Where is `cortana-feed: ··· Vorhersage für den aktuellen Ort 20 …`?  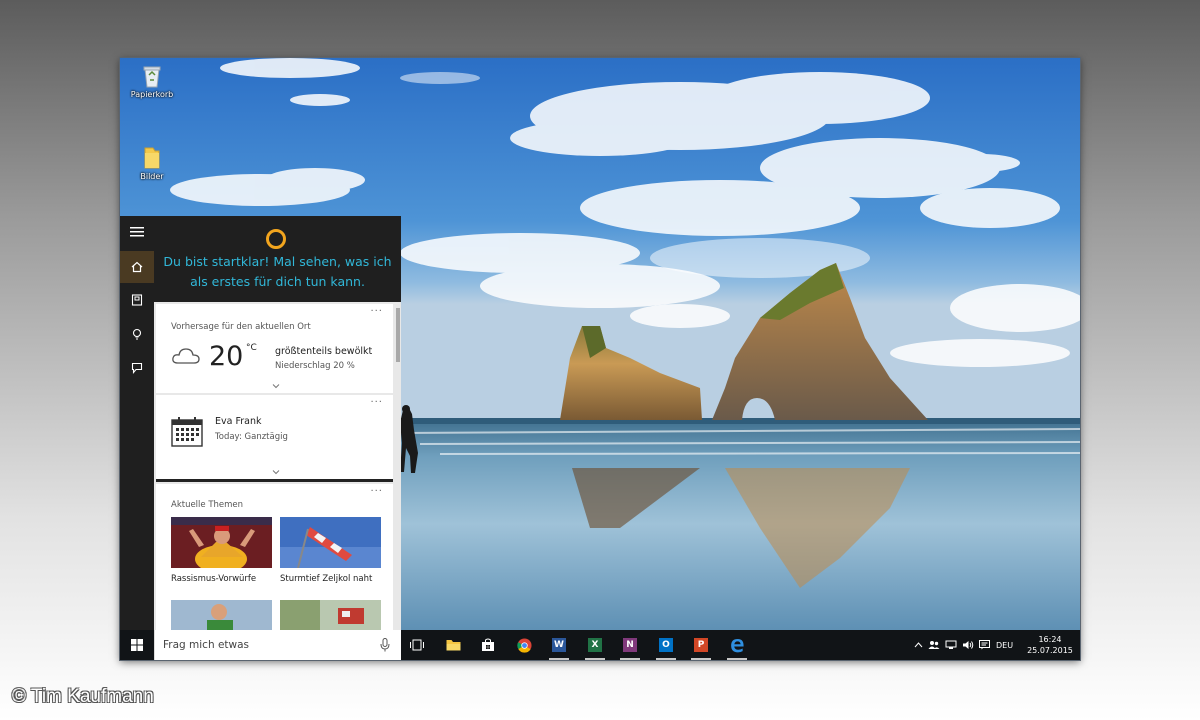 cortana-feed: ··· Vorhersage für den aktuellen Ort 20 … is located at coordinates (277, 466).